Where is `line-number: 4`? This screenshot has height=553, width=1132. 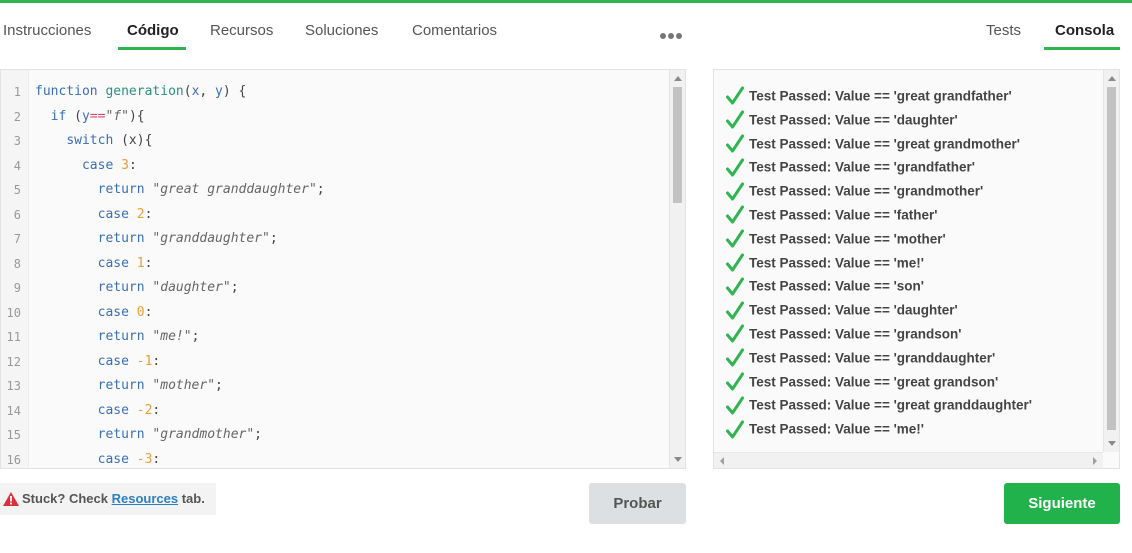 line-number: 4 is located at coordinates (17, 165).